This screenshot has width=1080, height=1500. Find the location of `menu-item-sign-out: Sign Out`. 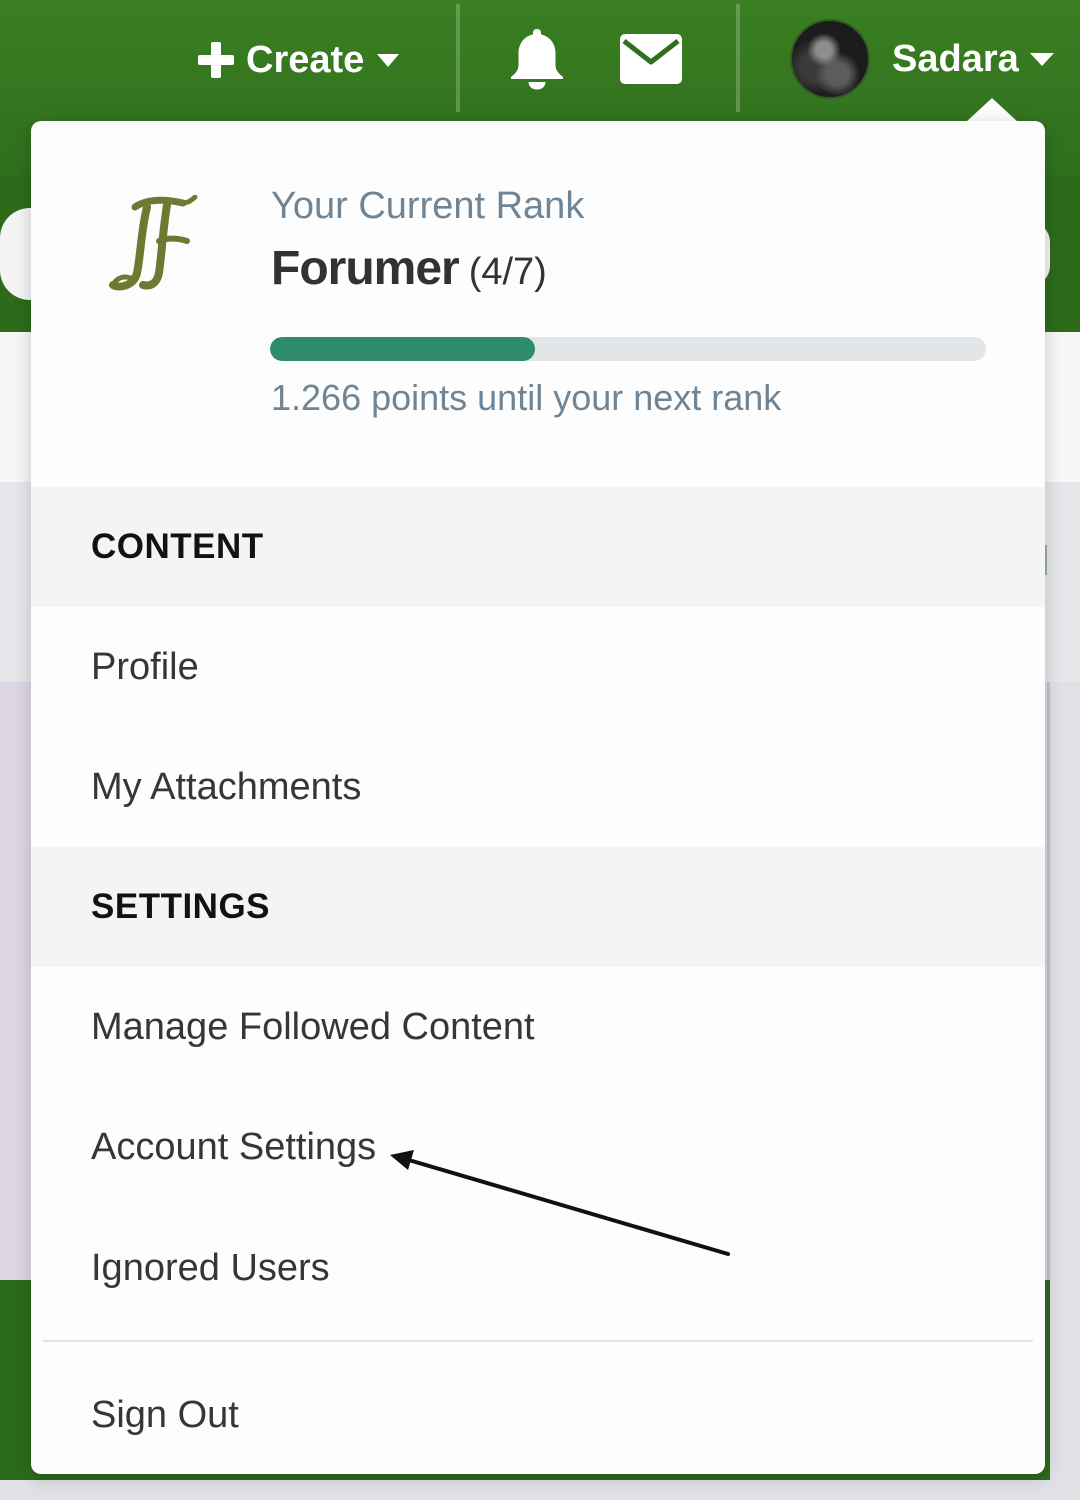

menu-item-sign-out: Sign Out is located at coordinates (538, 1415).